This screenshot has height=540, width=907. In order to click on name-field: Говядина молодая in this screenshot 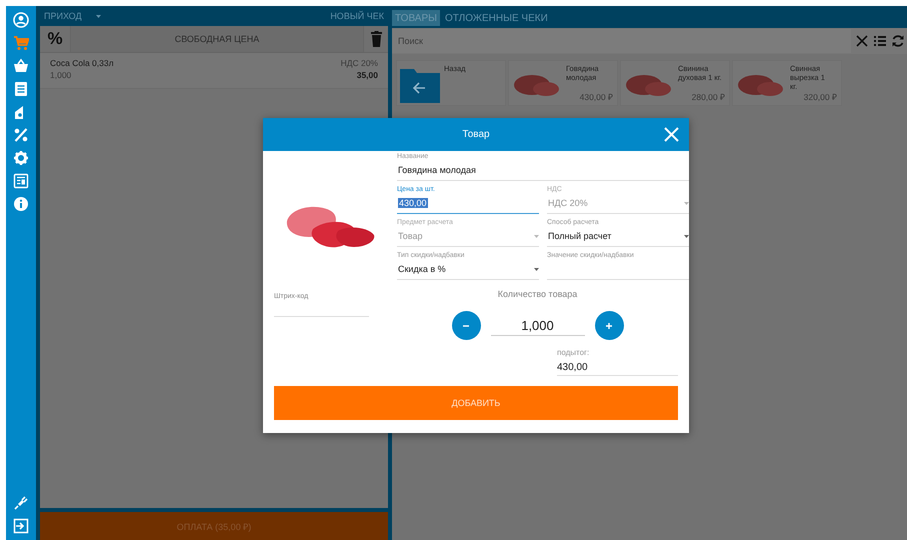, I will do `click(543, 170)`.